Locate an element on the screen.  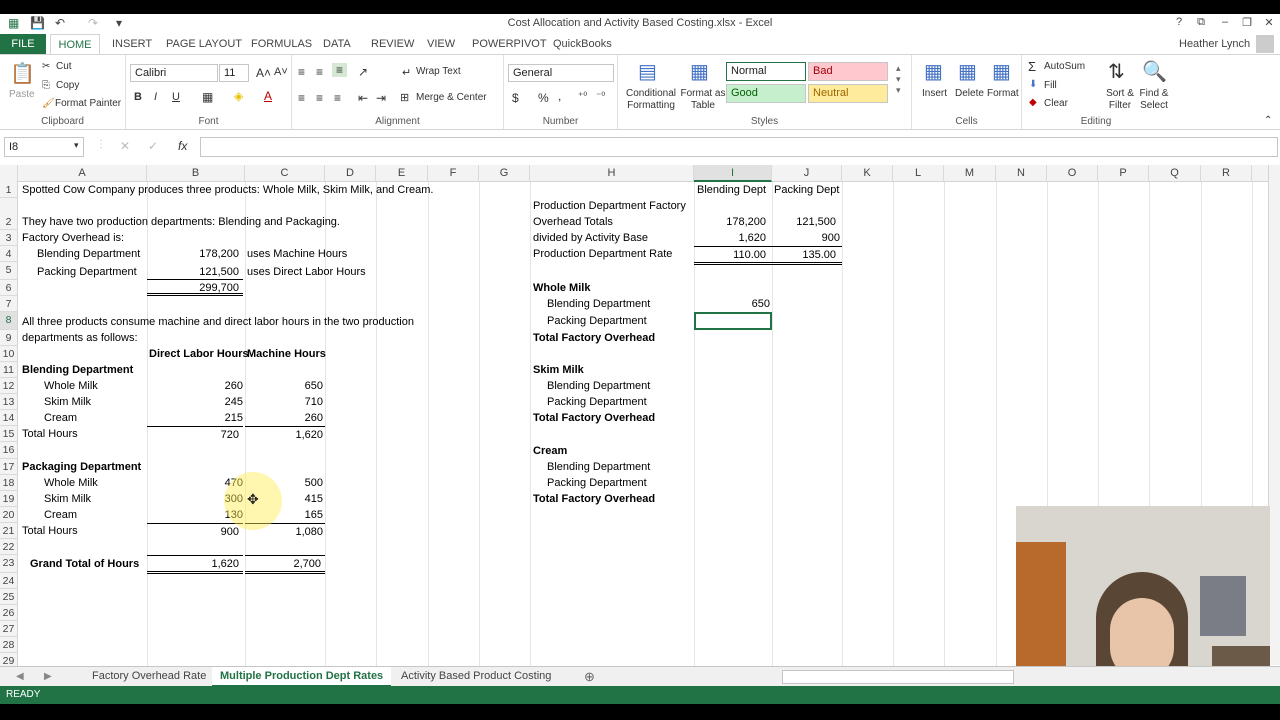
orientation-icon: ↗ is located at coordinates (363, 72).